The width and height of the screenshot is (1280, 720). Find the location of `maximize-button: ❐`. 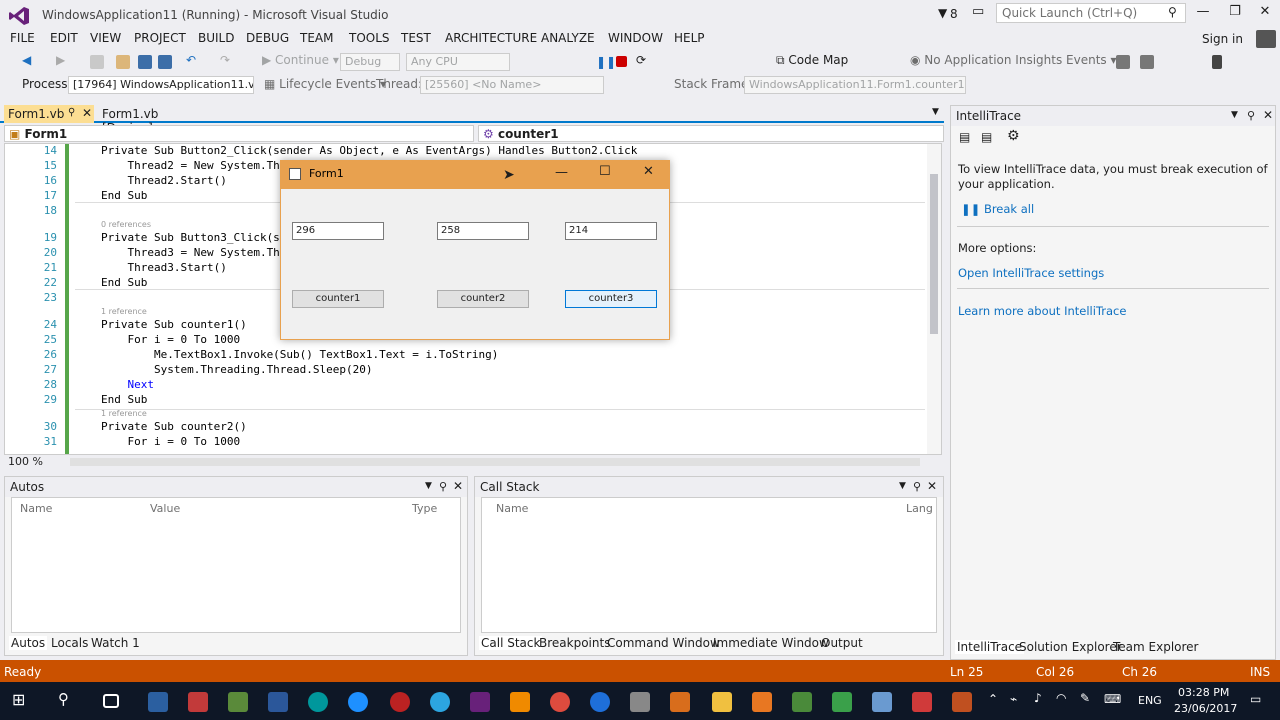

maximize-button: ❐ is located at coordinates (1235, 14).